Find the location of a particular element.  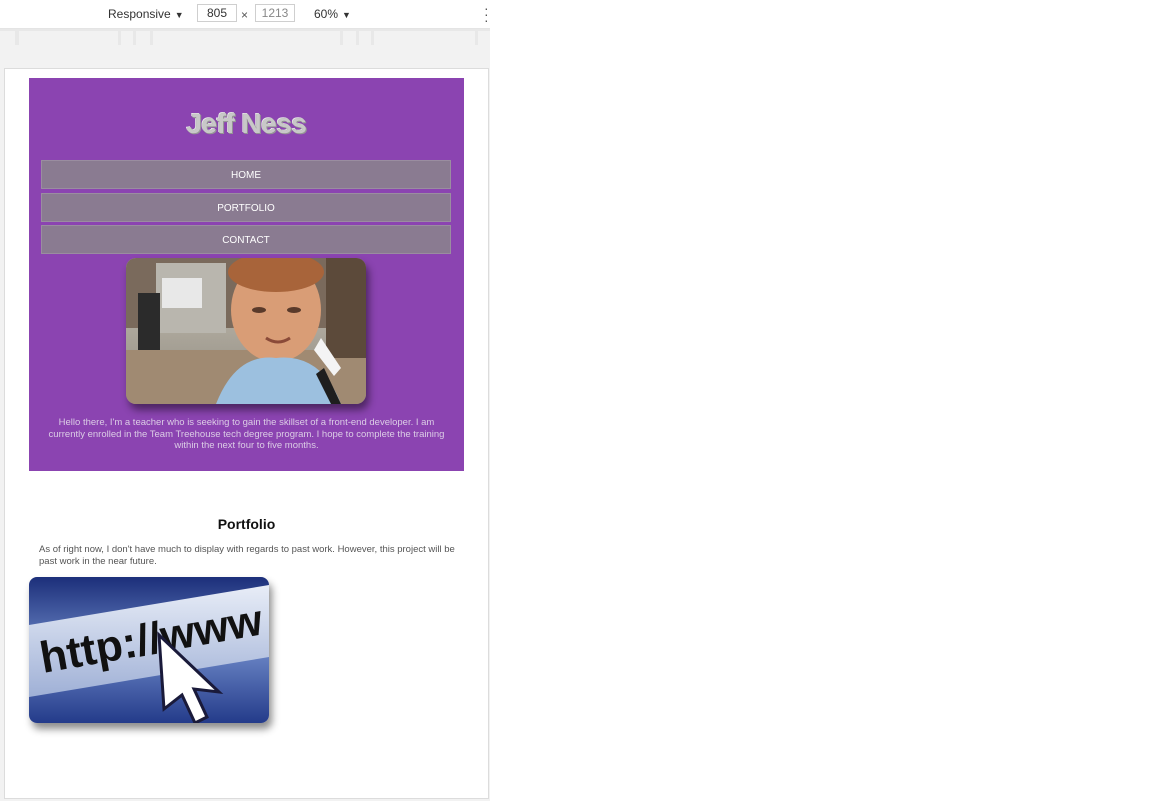

profile-photo-illustration is located at coordinates (246, 331).